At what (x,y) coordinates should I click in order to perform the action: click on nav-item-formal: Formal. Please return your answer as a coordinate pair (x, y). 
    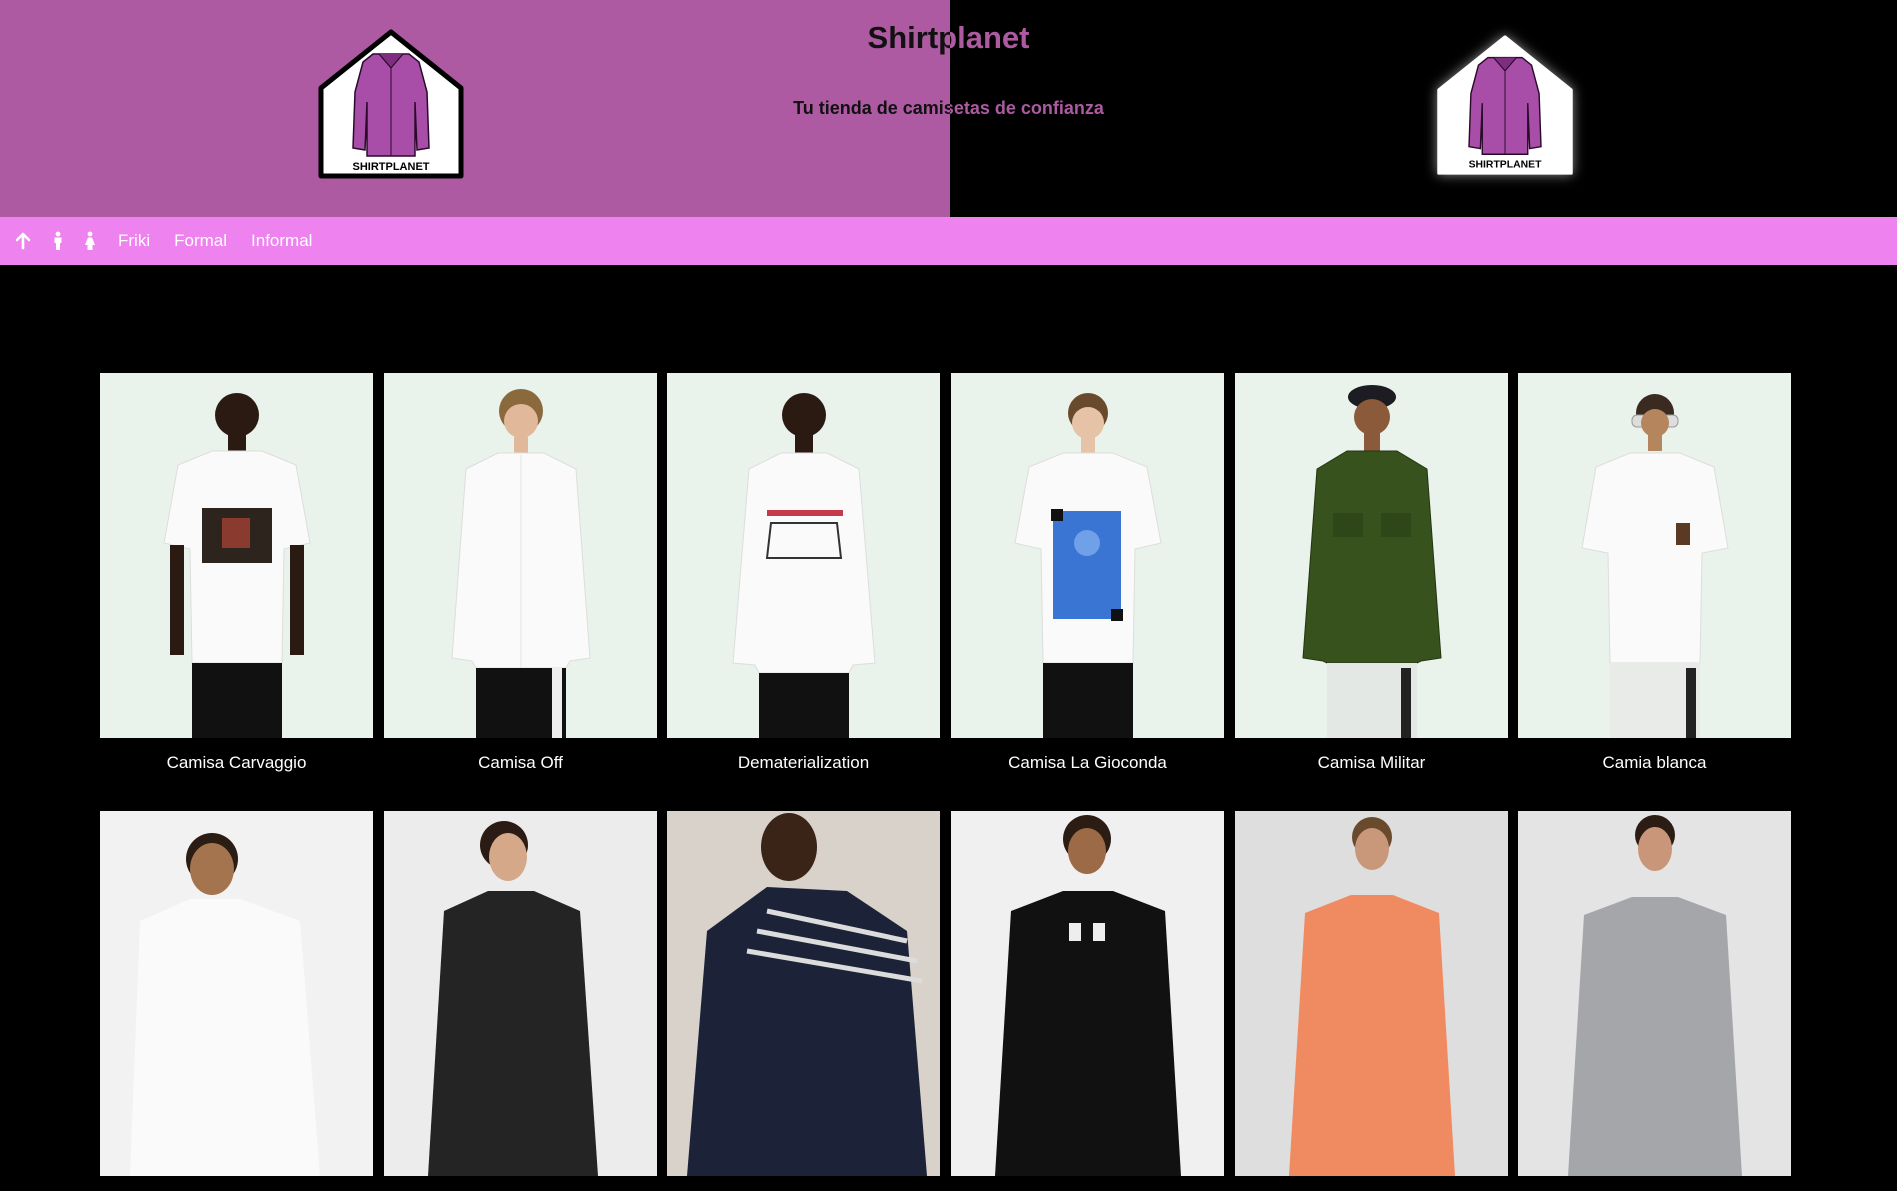
    Looking at the image, I should click on (200, 241).